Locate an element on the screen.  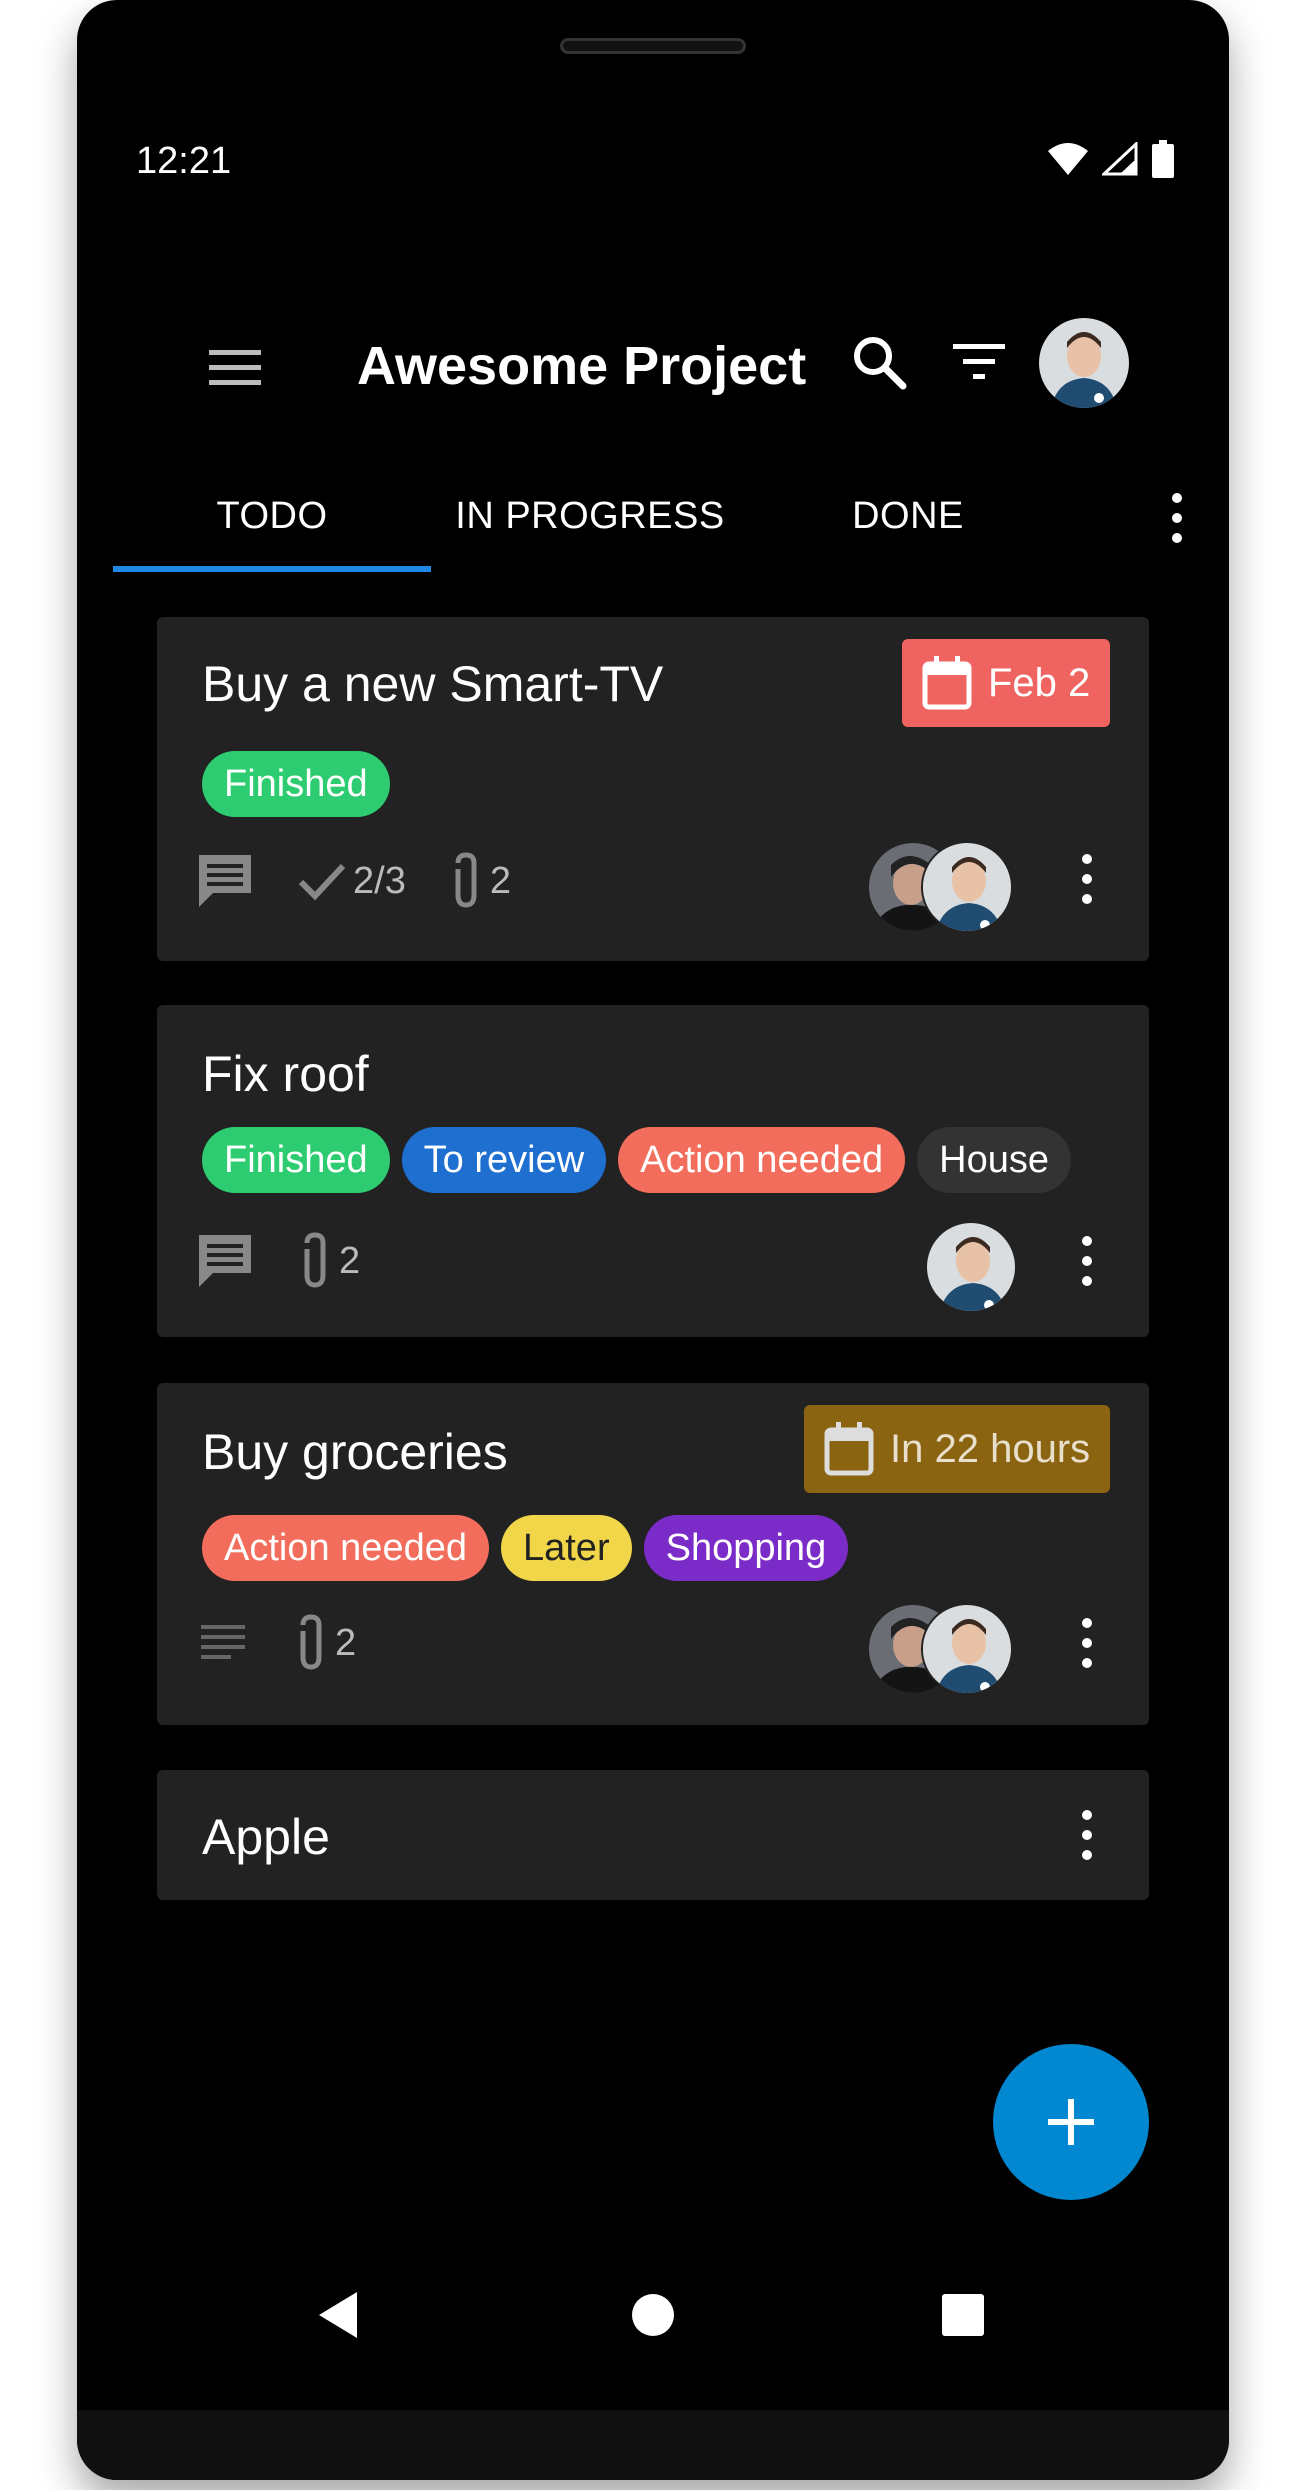
battery-icon is located at coordinates (1163, 159).